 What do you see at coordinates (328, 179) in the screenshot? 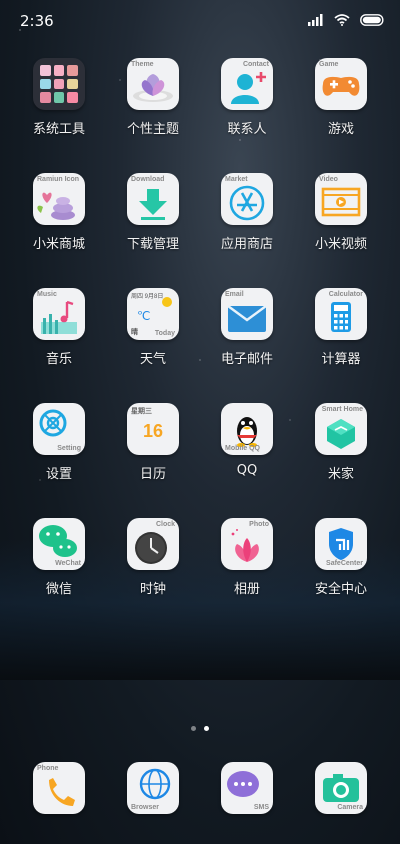
I see `app-tag: Video` at bounding box center [328, 179].